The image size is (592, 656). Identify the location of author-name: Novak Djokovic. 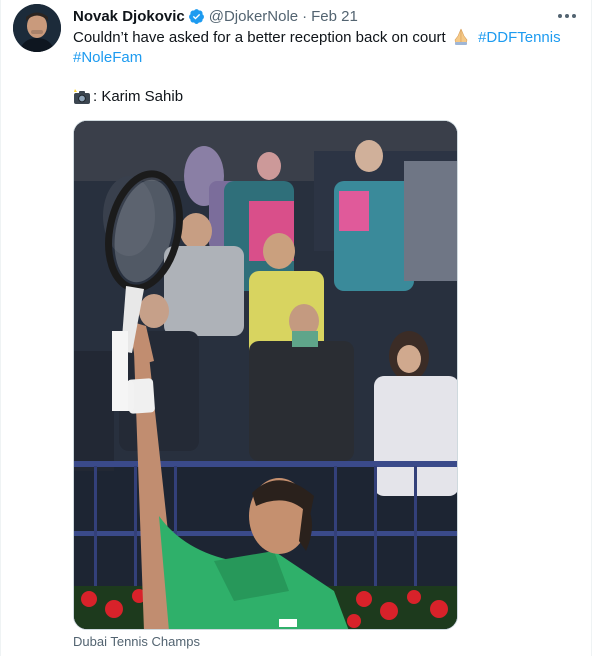
(129, 16).